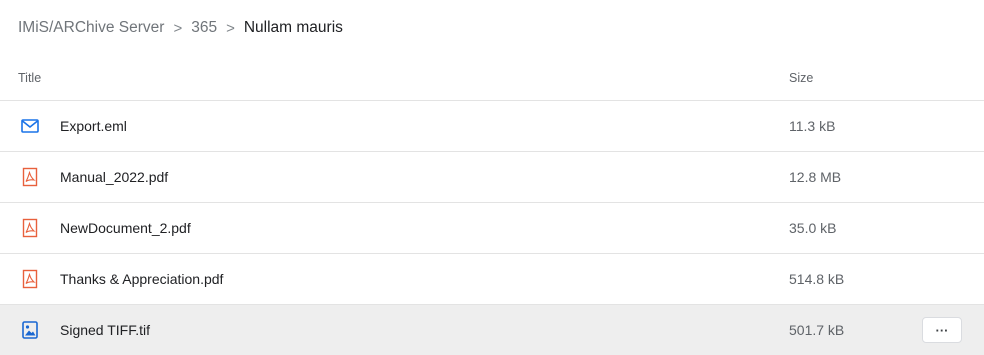 Image resolution: width=984 pixels, height=355 pixels. Describe the element at coordinates (492, 126) in the screenshot. I see `table-row: Export.eml 11.3 kB` at that location.